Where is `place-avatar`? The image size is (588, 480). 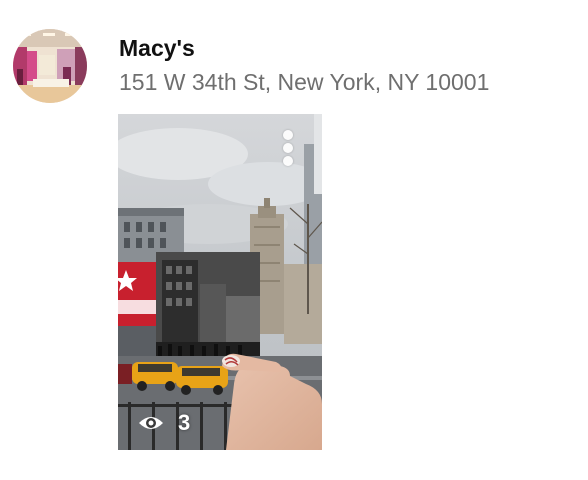
place-avatar is located at coordinates (50, 66).